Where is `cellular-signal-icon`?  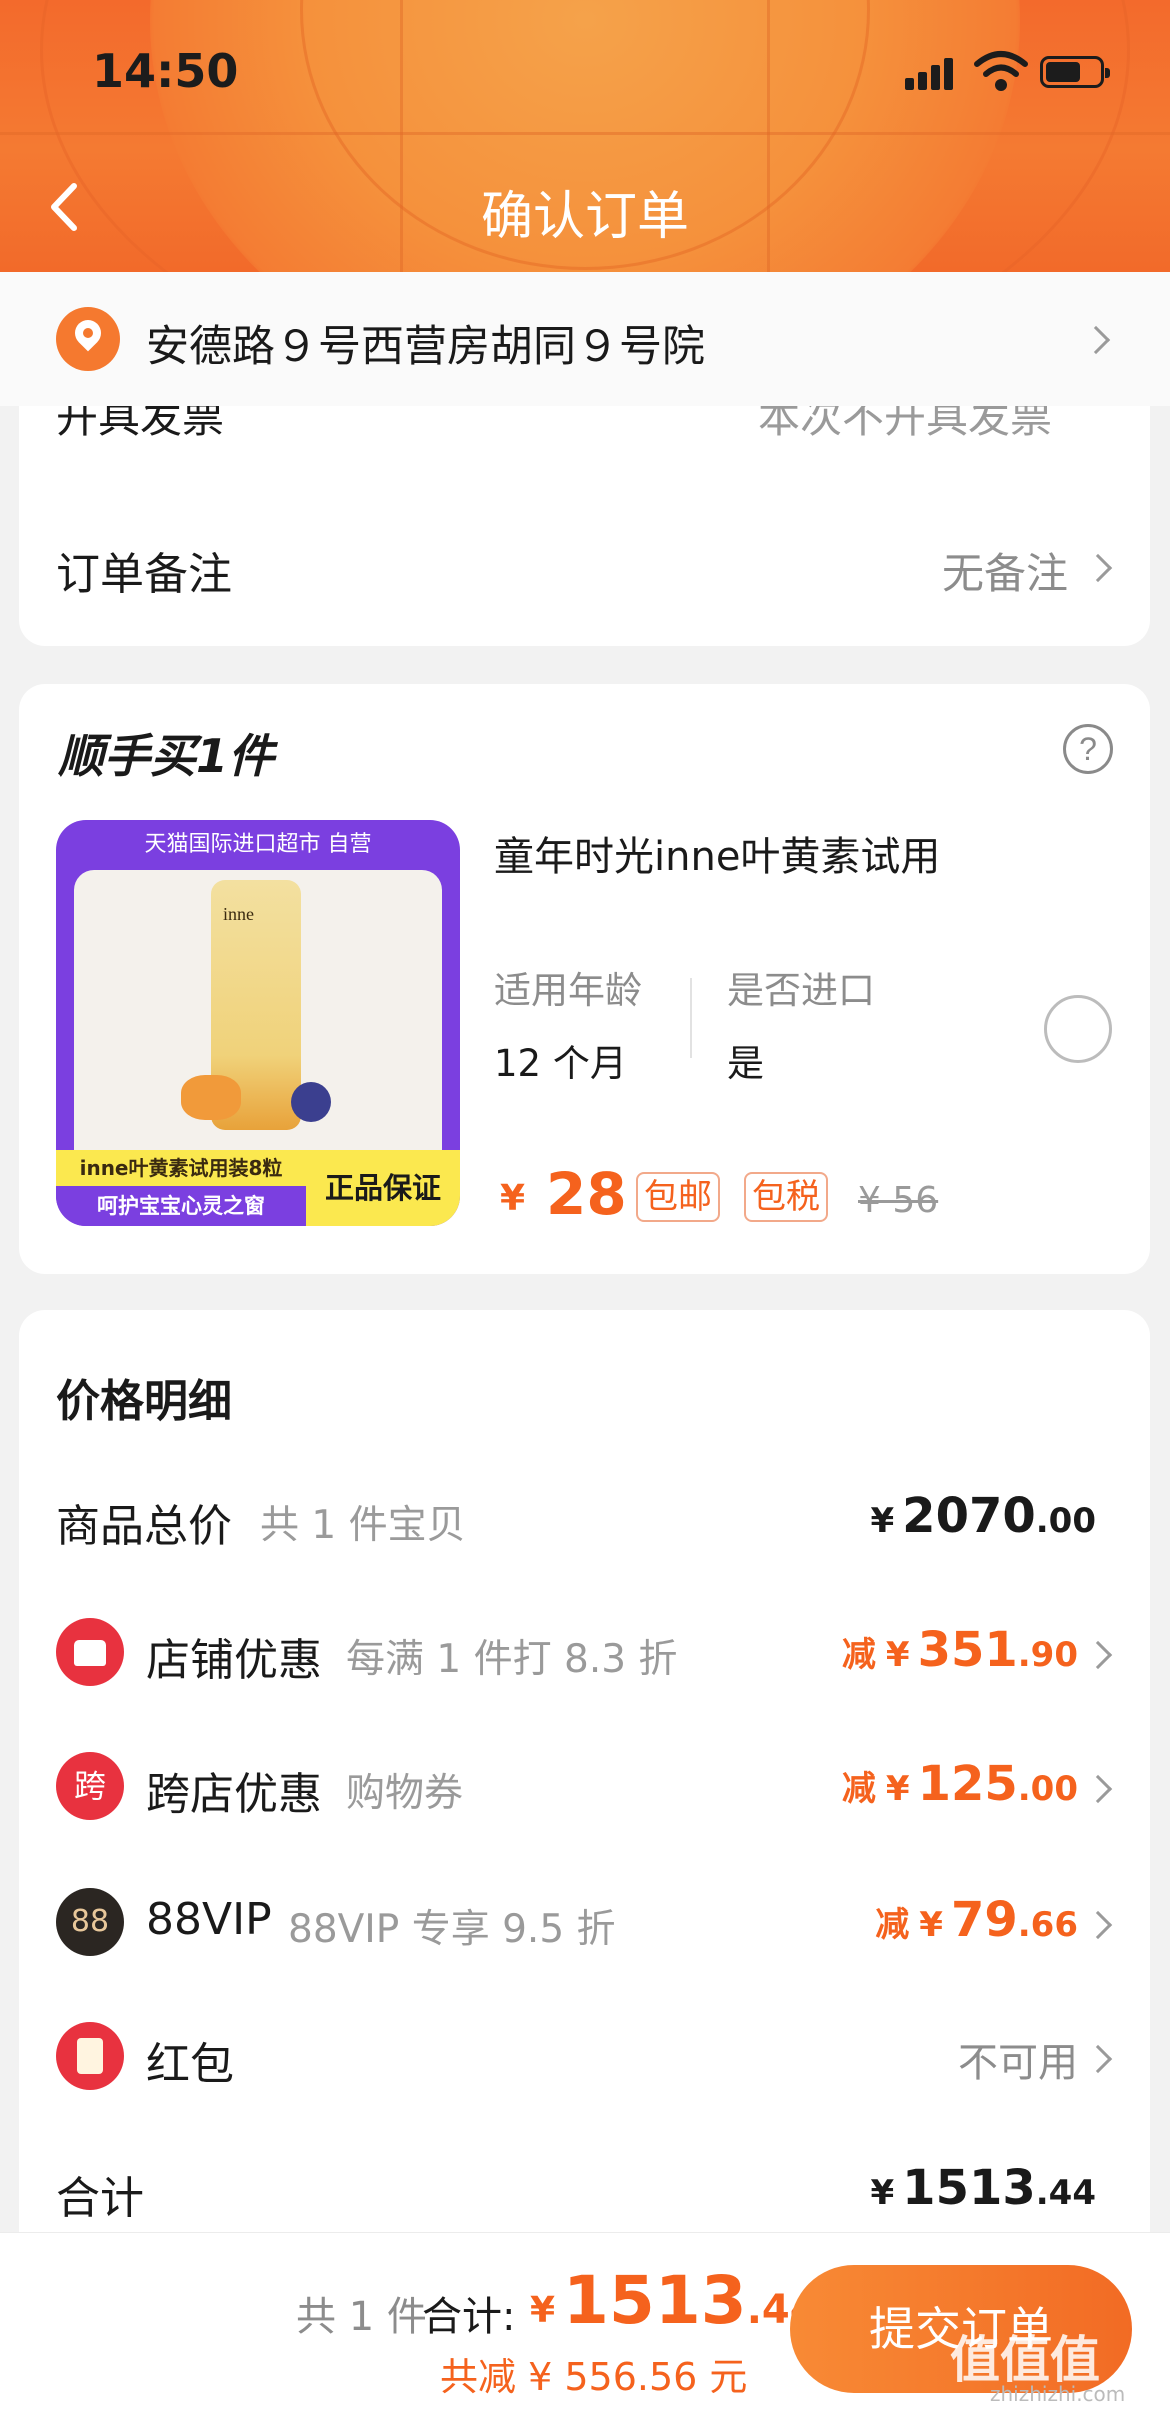 cellular-signal-icon is located at coordinates (931, 73).